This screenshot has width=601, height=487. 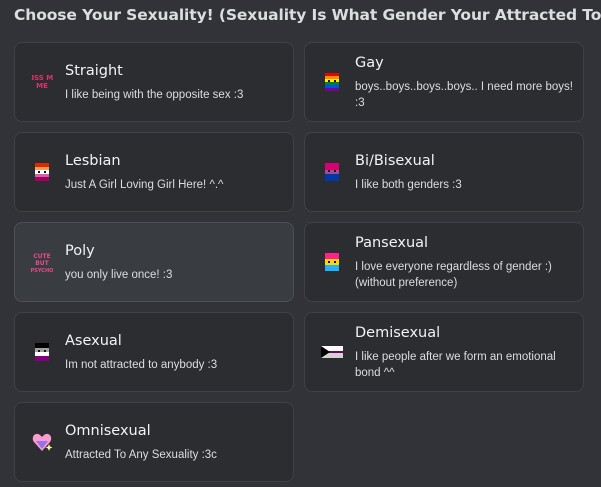 I want to click on svg-text: CUTE, so click(x=41, y=256).